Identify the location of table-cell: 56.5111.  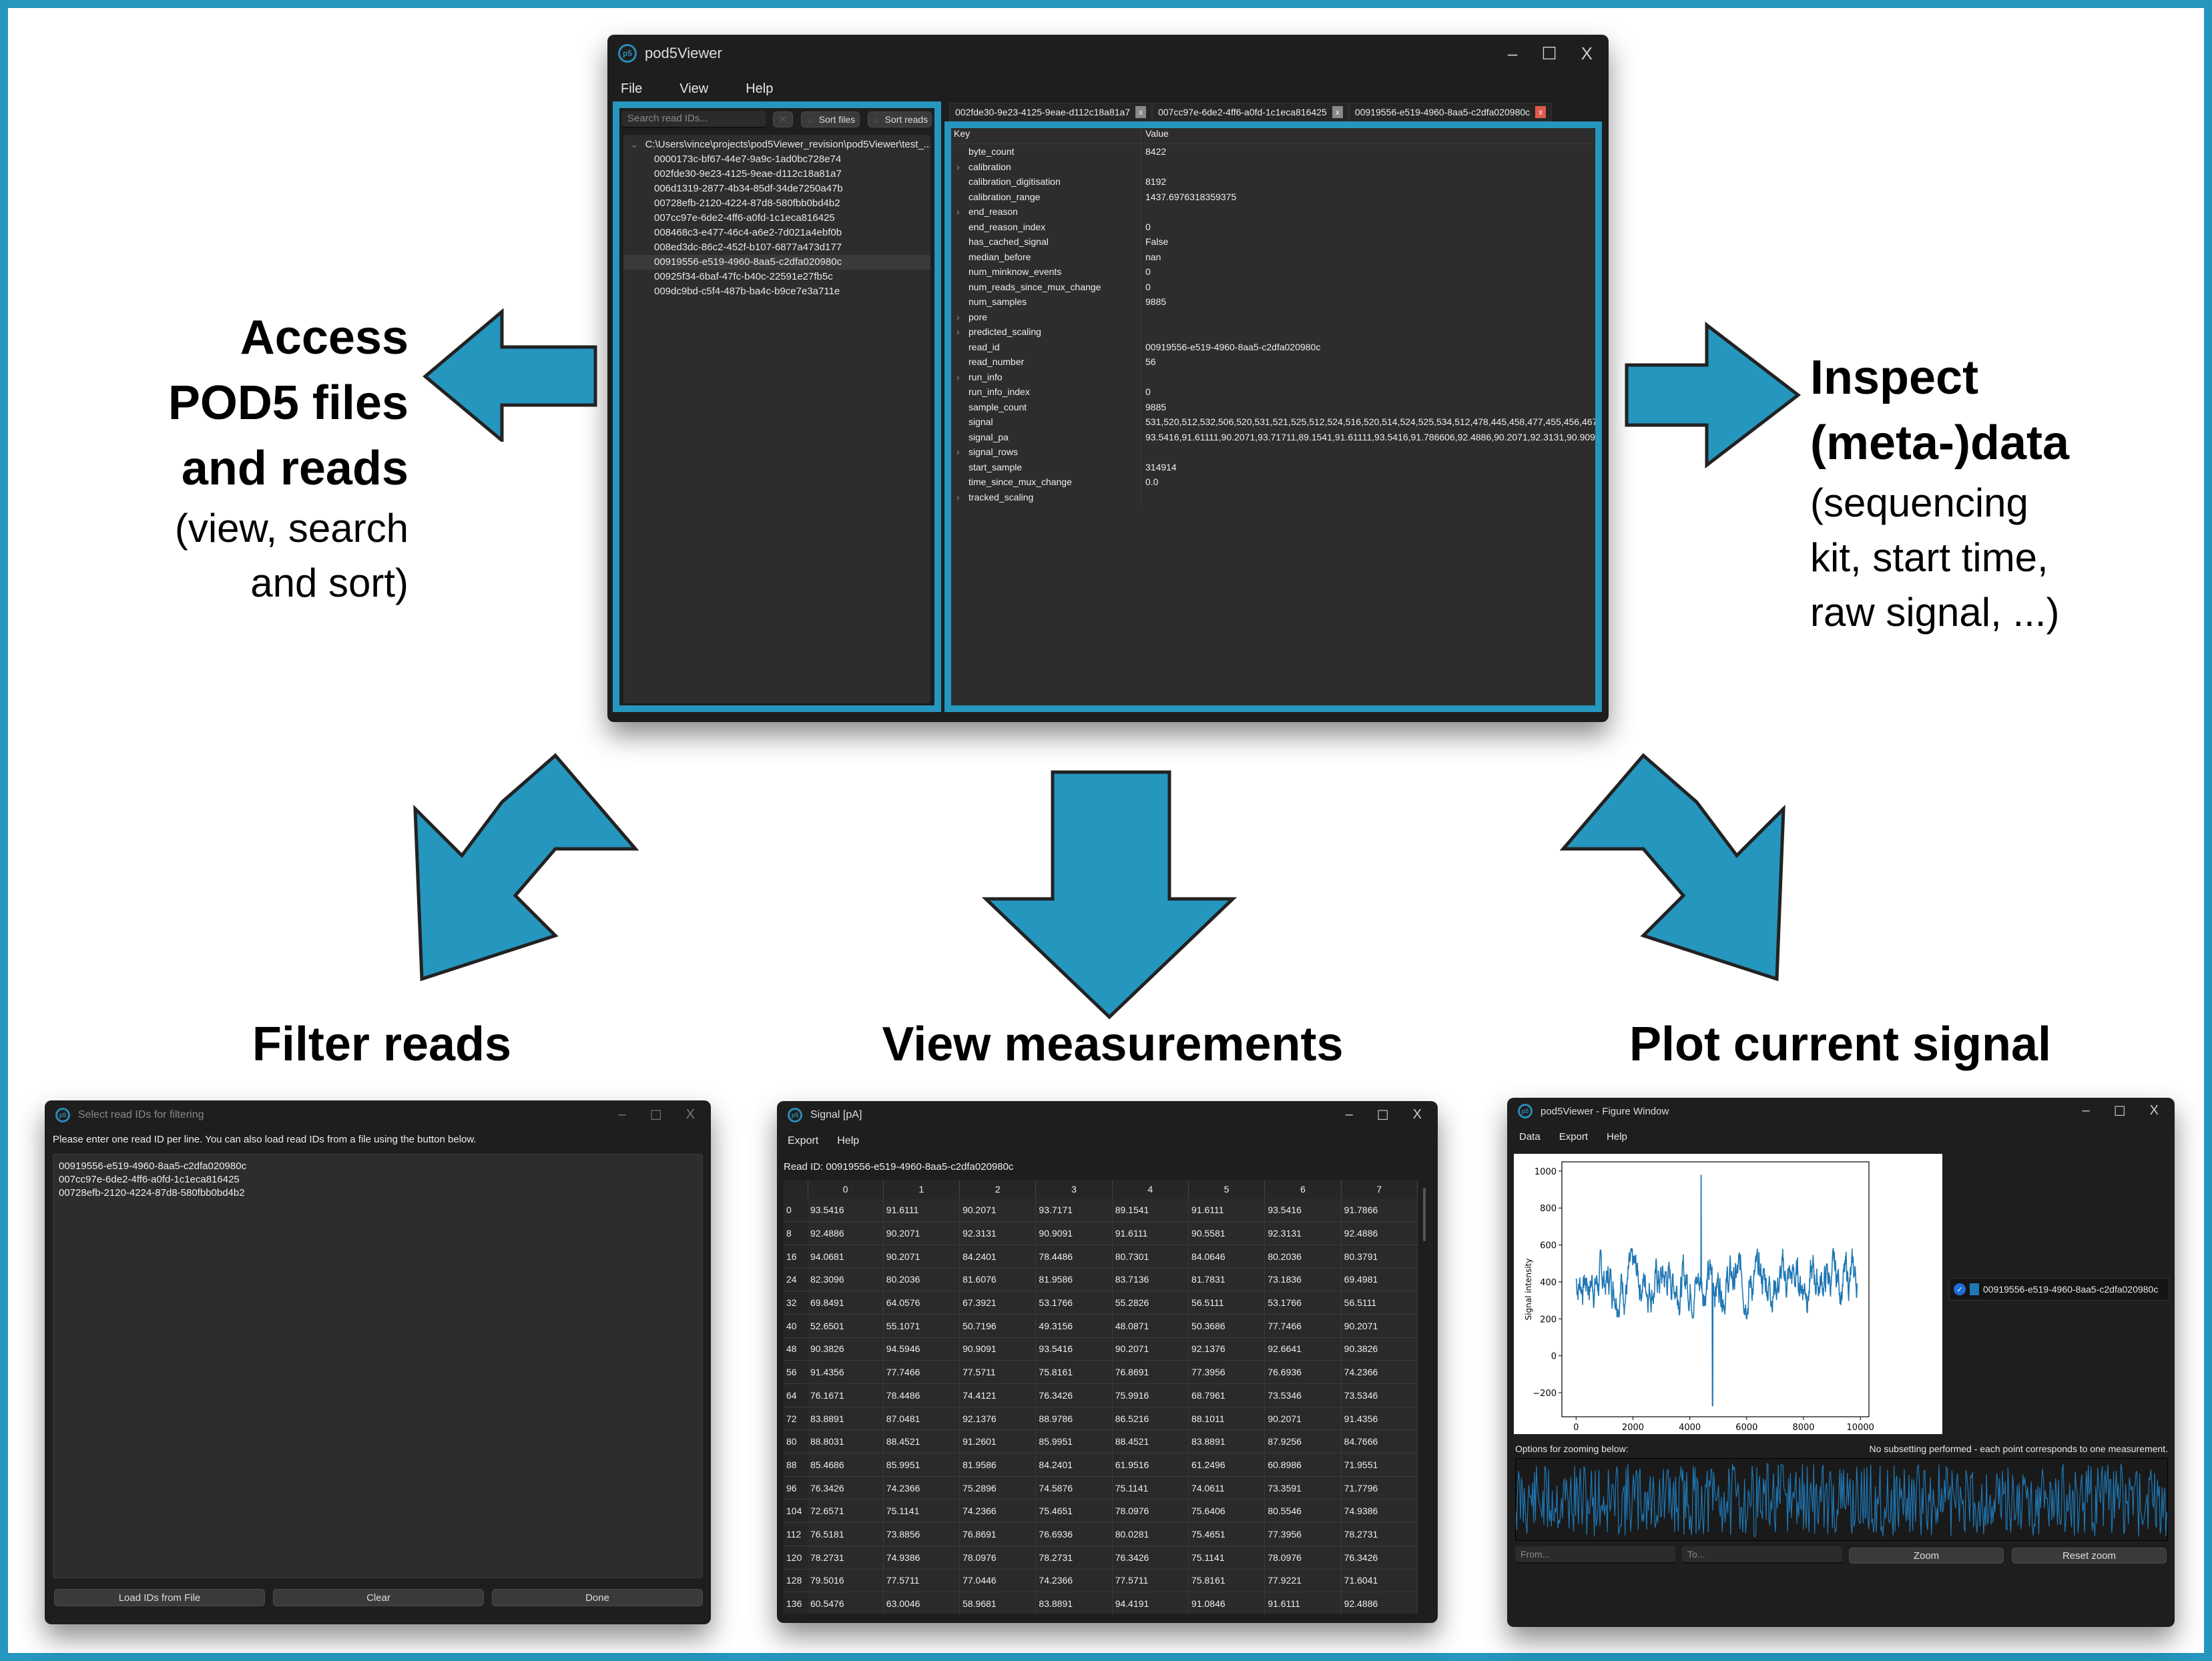
(1379, 1303).